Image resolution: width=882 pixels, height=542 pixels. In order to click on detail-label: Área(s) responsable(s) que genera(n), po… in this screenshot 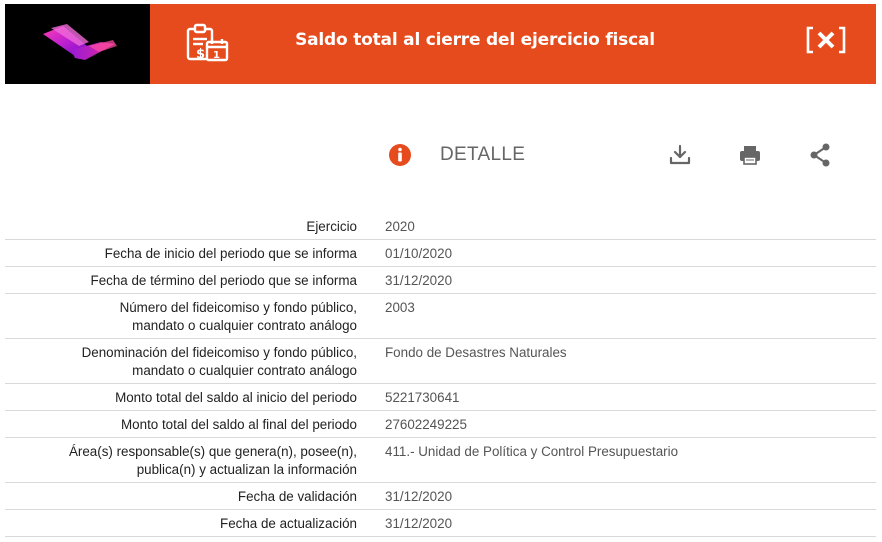, I will do `click(181, 460)`.